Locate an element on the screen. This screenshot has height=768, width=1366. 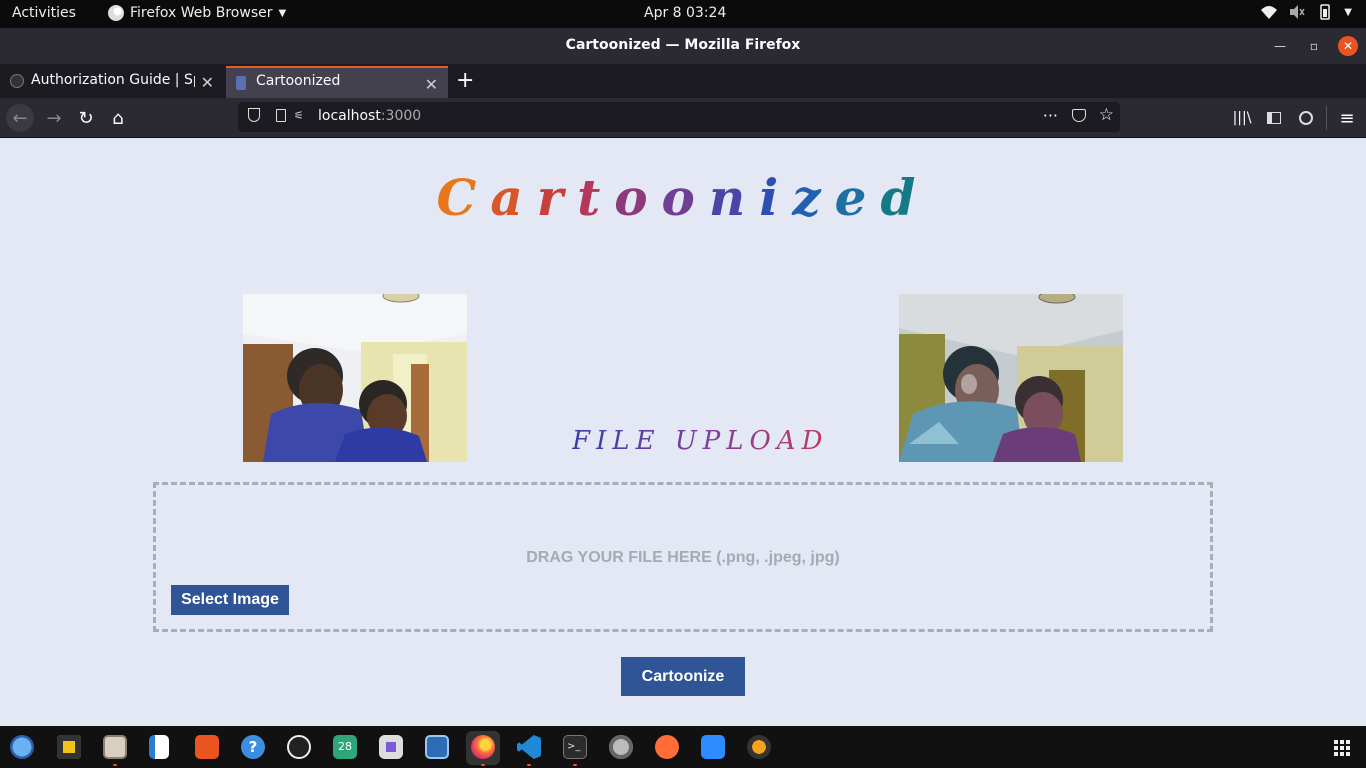
page-icon is located at coordinates (241, 83).